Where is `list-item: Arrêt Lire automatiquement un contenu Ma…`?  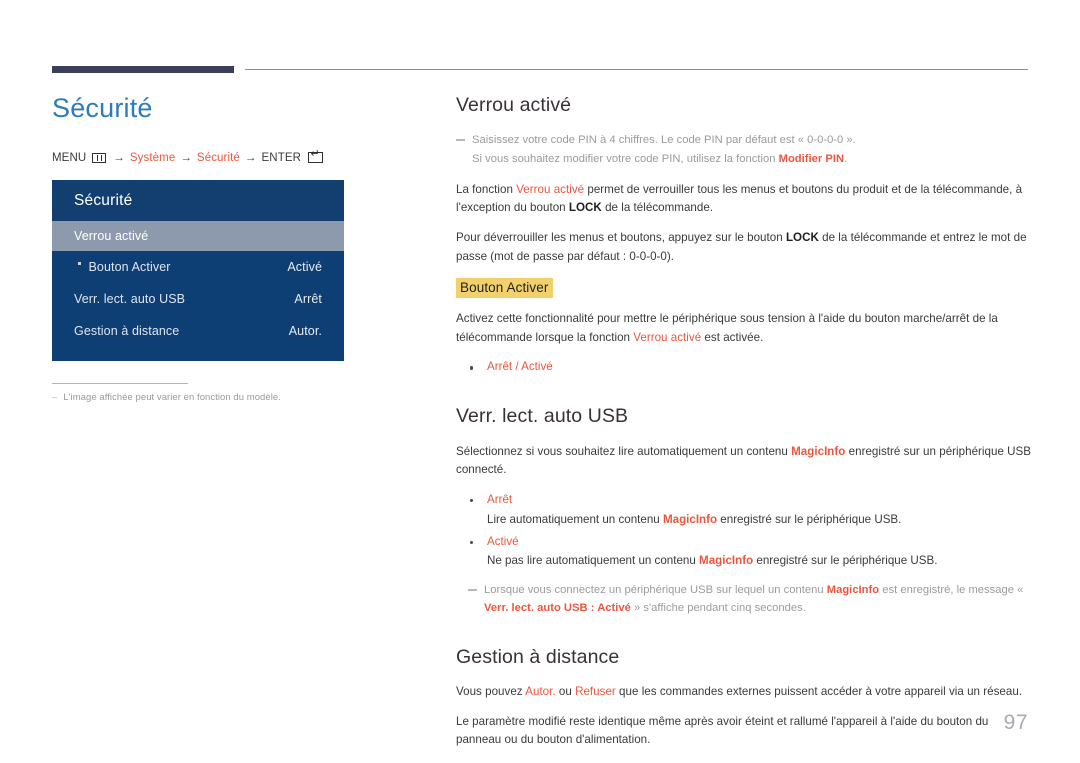 list-item: Arrêt Lire automatiquement un contenu Ma… is located at coordinates (750, 510).